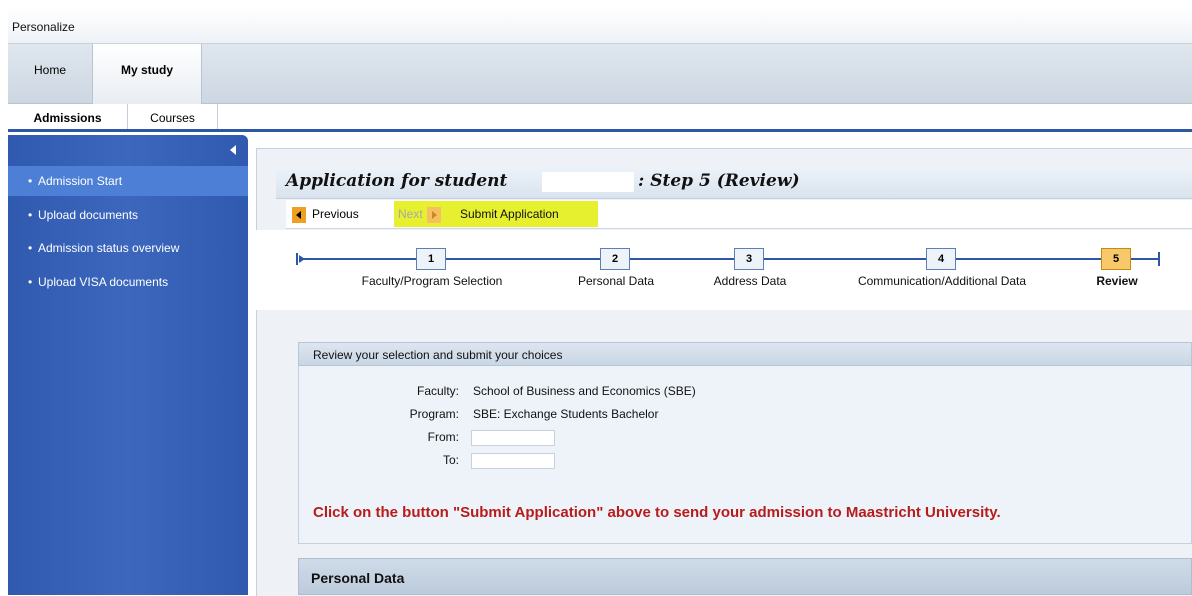 This screenshot has width=1192, height=596. I want to click on step-5: 5, so click(1116, 259).